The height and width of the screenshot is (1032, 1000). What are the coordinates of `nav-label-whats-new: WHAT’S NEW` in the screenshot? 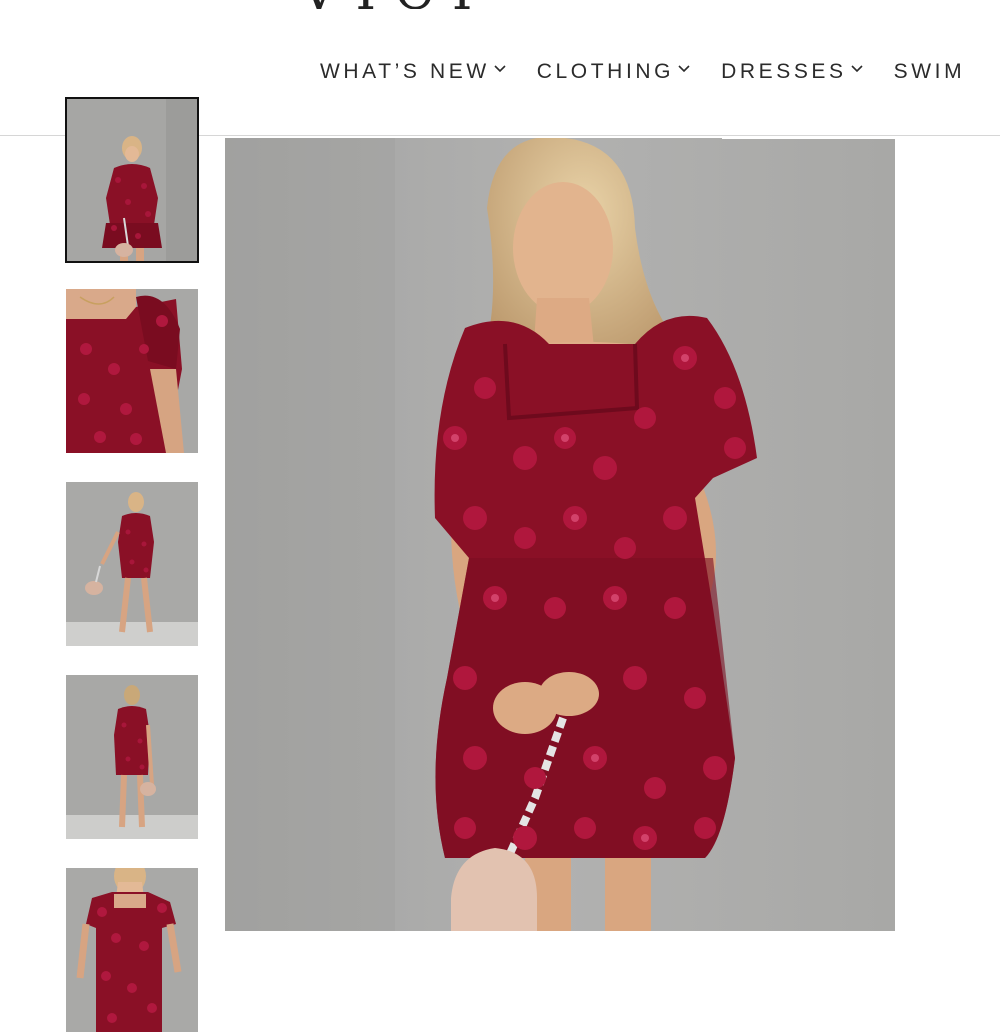 It's located at (405, 72).